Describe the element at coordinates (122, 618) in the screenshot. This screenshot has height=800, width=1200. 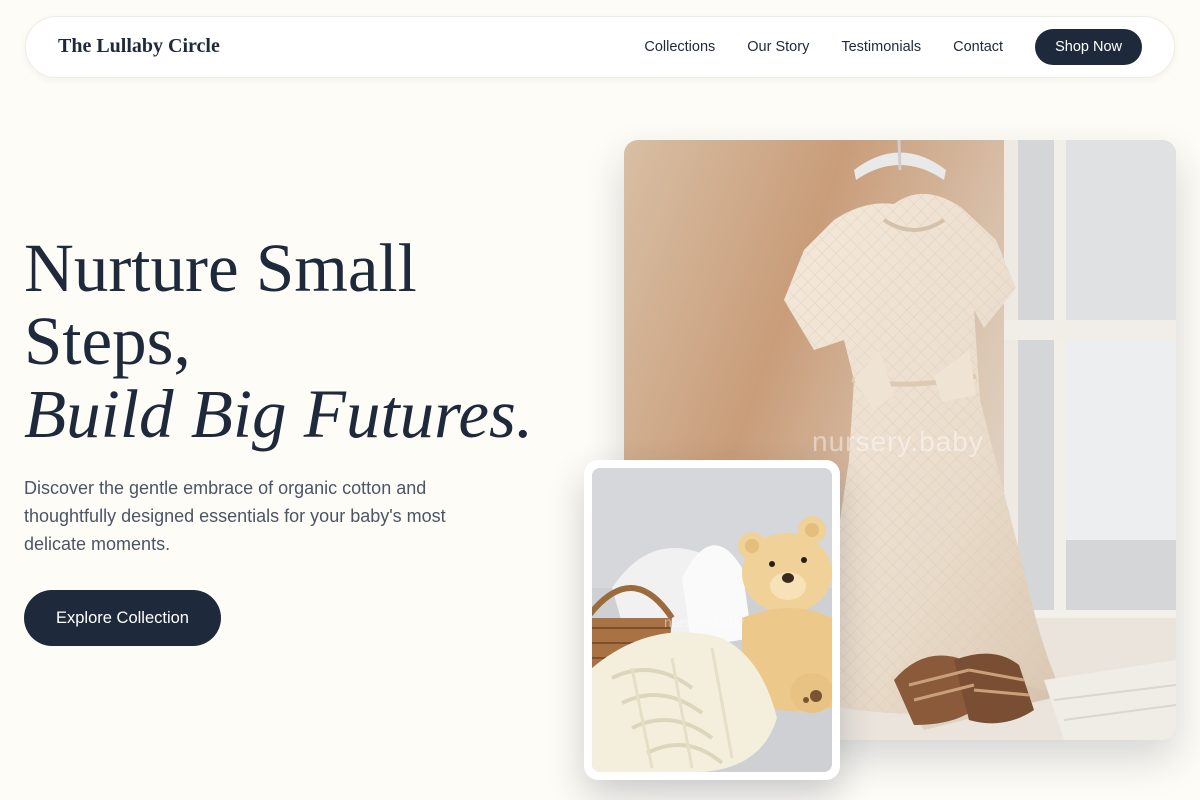
I see `explore-collection-button: Explore Collection` at that location.